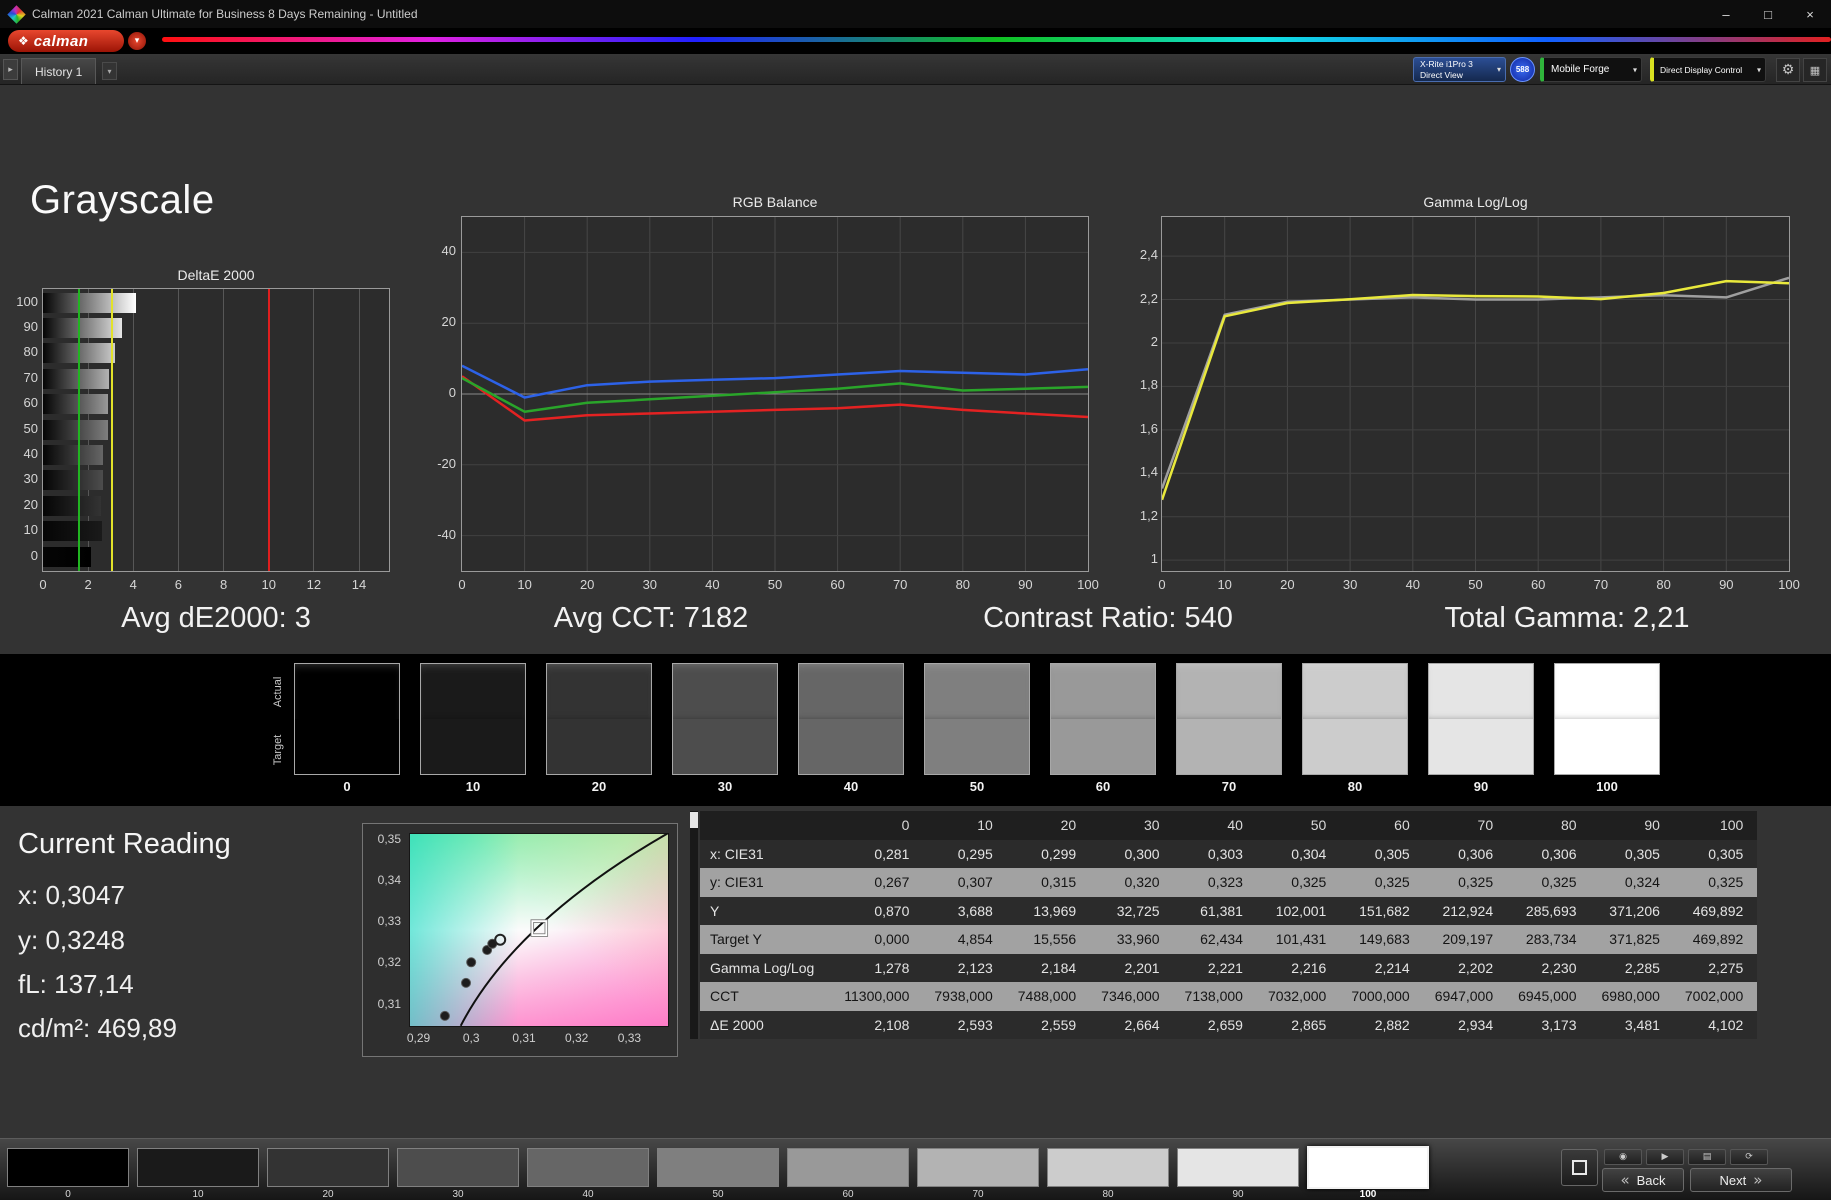 The height and width of the screenshot is (1200, 1831). I want to click on stat-contrast-ratio: Contrast Ratio: 540, so click(1108, 618).